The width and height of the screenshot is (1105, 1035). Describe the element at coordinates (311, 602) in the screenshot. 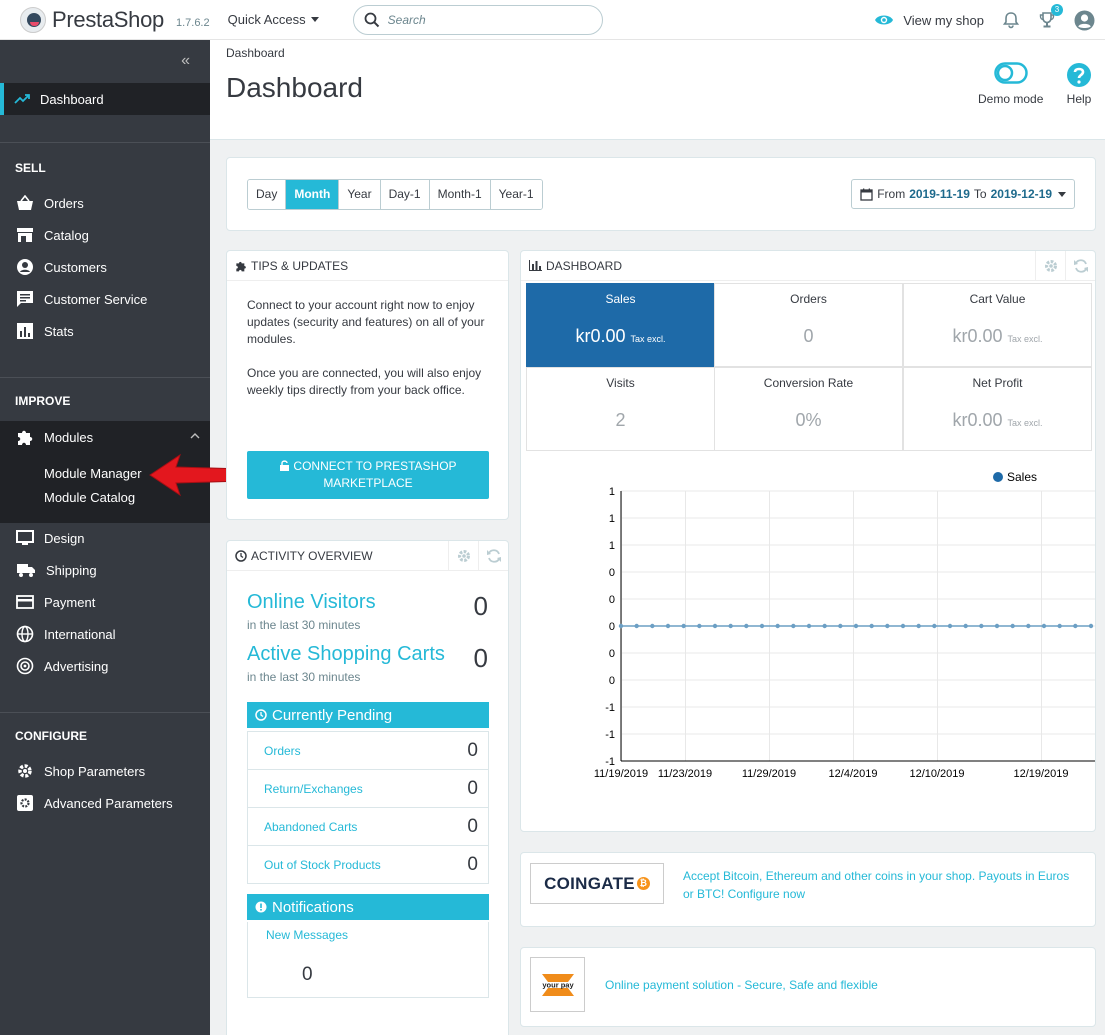

I see `online-visitors-link: Online Visitors` at that location.